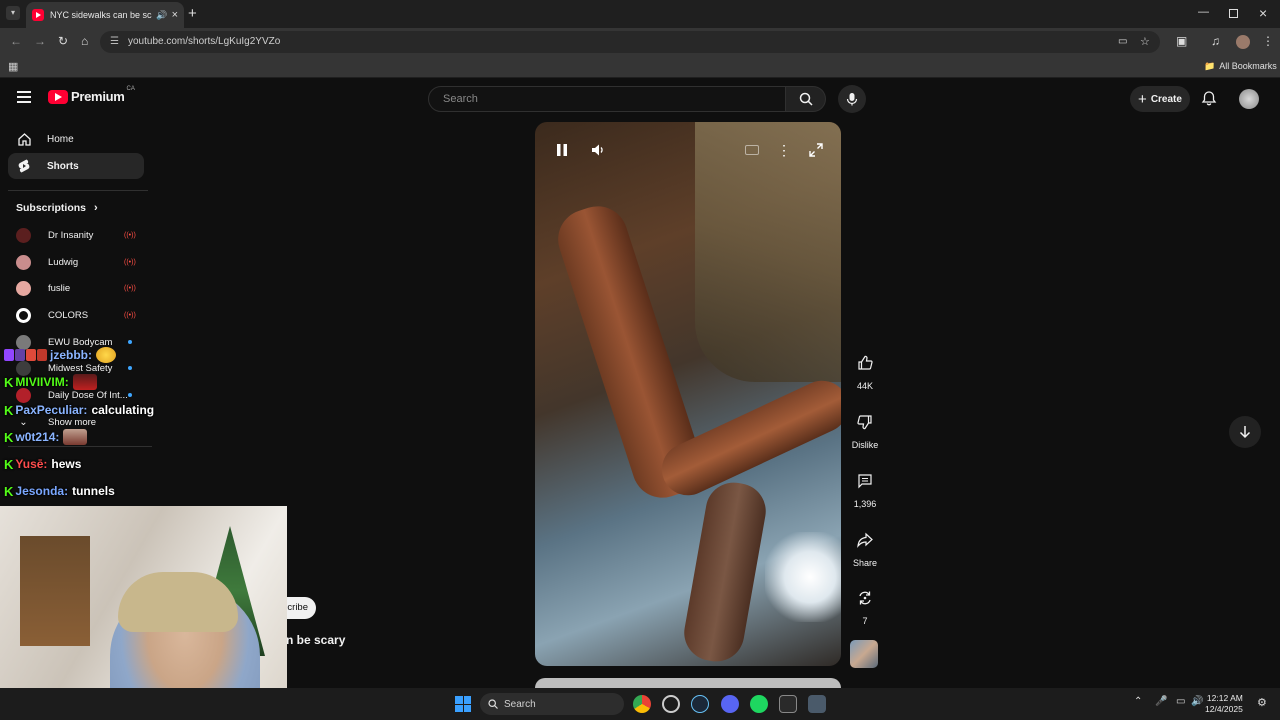  I want to click on notifications-button, so click(1209, 100).